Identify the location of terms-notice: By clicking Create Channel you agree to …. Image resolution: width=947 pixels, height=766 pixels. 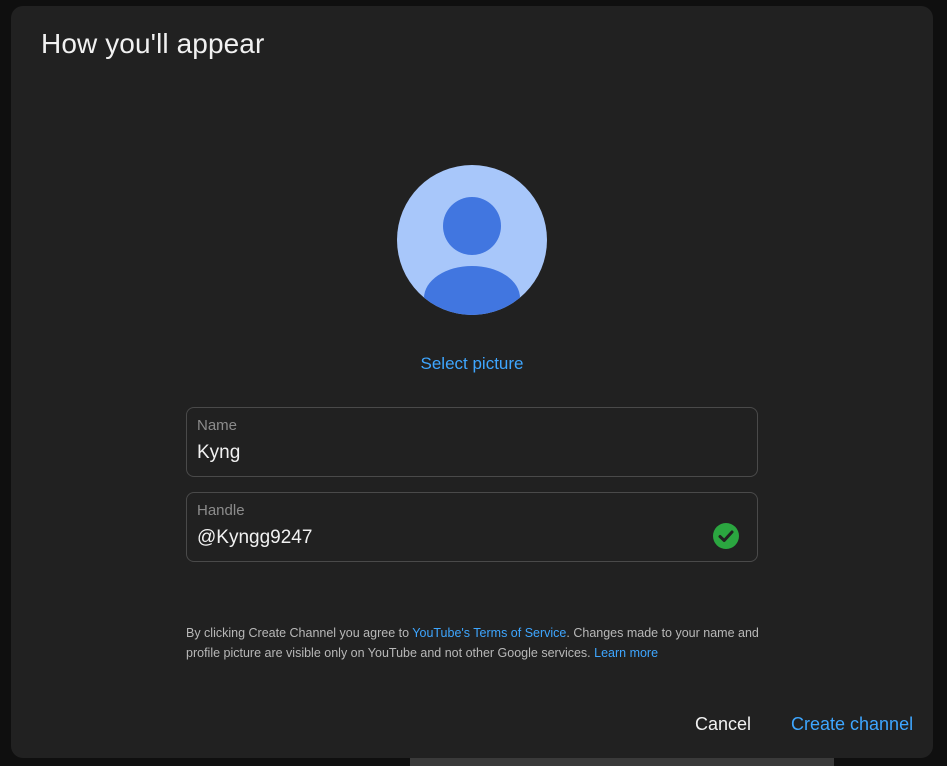
(473, 643).